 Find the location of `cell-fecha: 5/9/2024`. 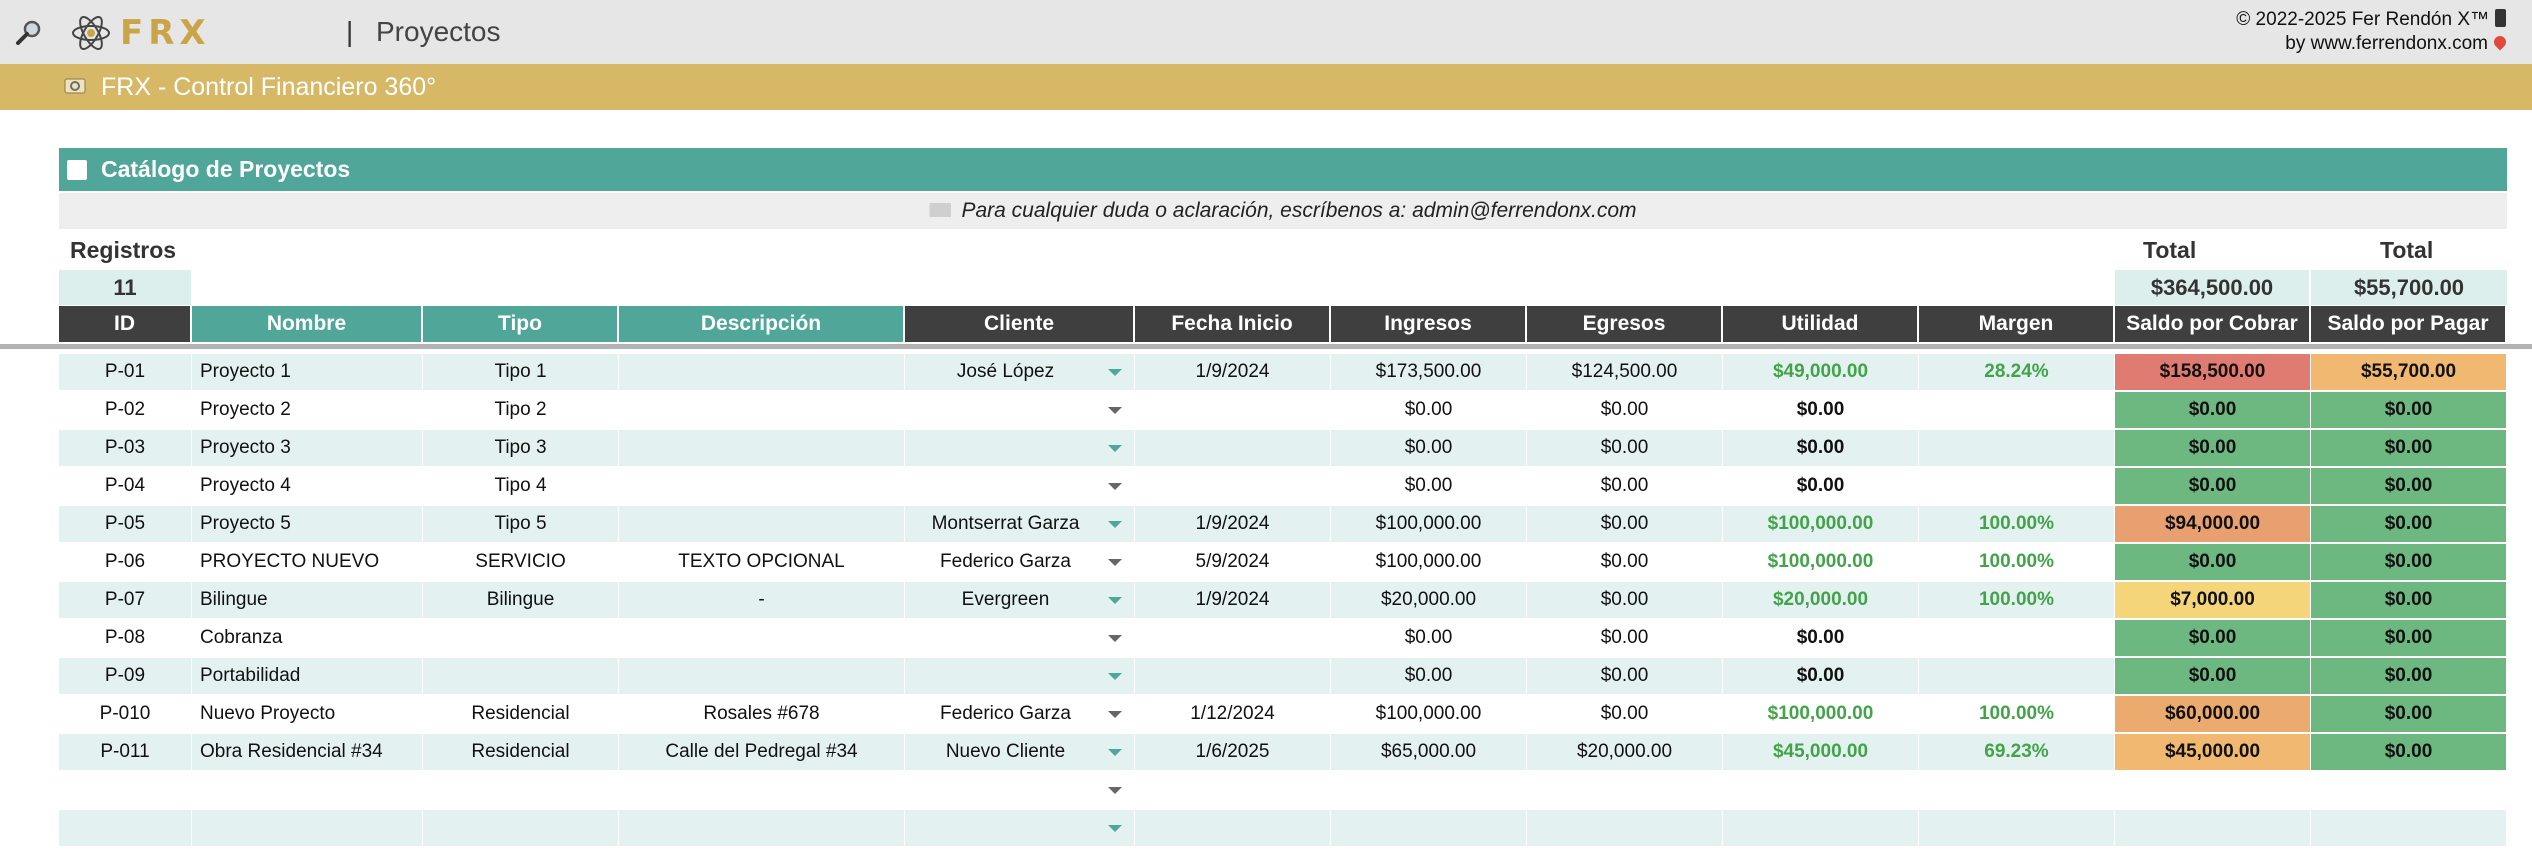

cell-fecha: 5/9/2024 is located at coordinates (1233, 562).